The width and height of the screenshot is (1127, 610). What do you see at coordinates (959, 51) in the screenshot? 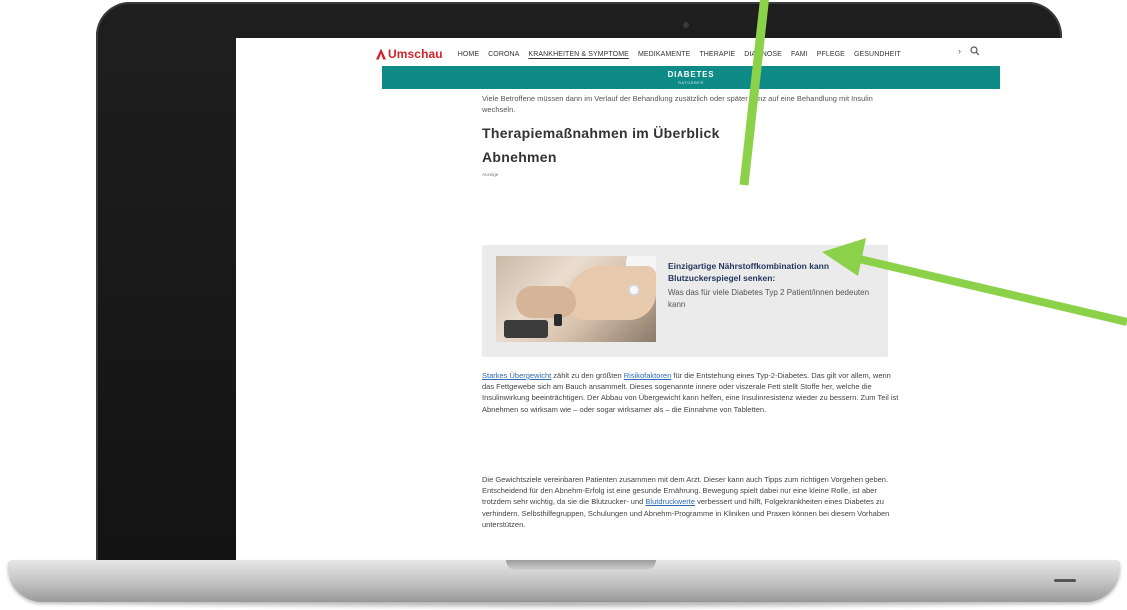
I see `chevron-right-icon: ›` at bounding box center [959, 51].